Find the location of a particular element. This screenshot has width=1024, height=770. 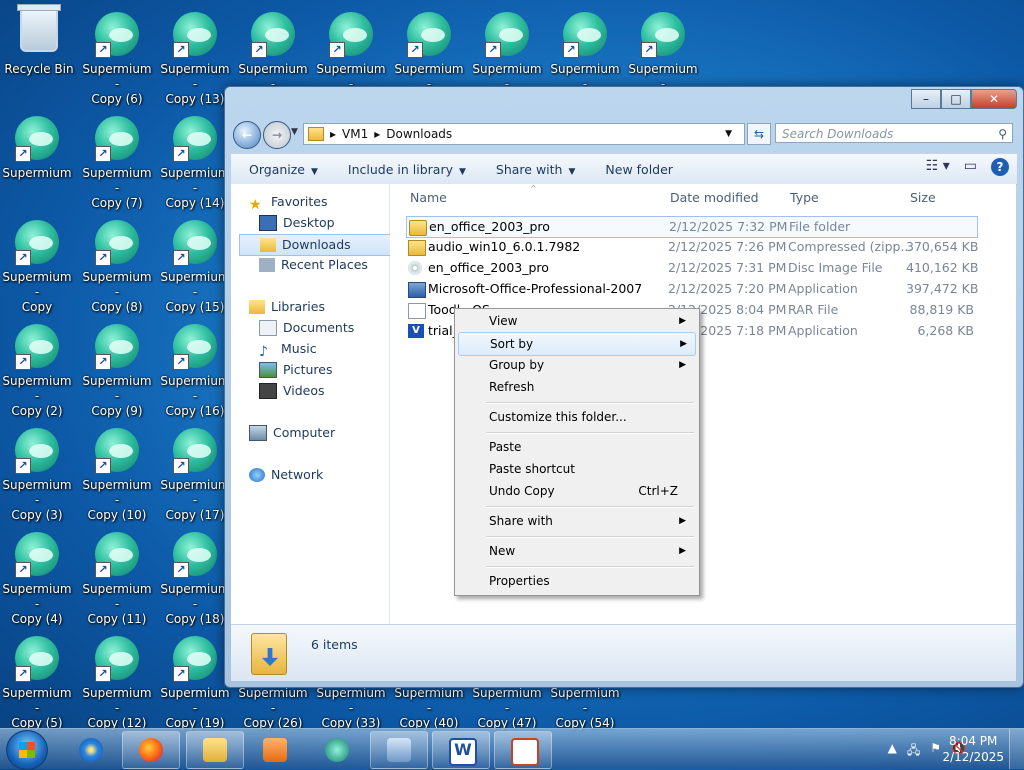

column-header-type: Type is located at coordinates (804, 197).